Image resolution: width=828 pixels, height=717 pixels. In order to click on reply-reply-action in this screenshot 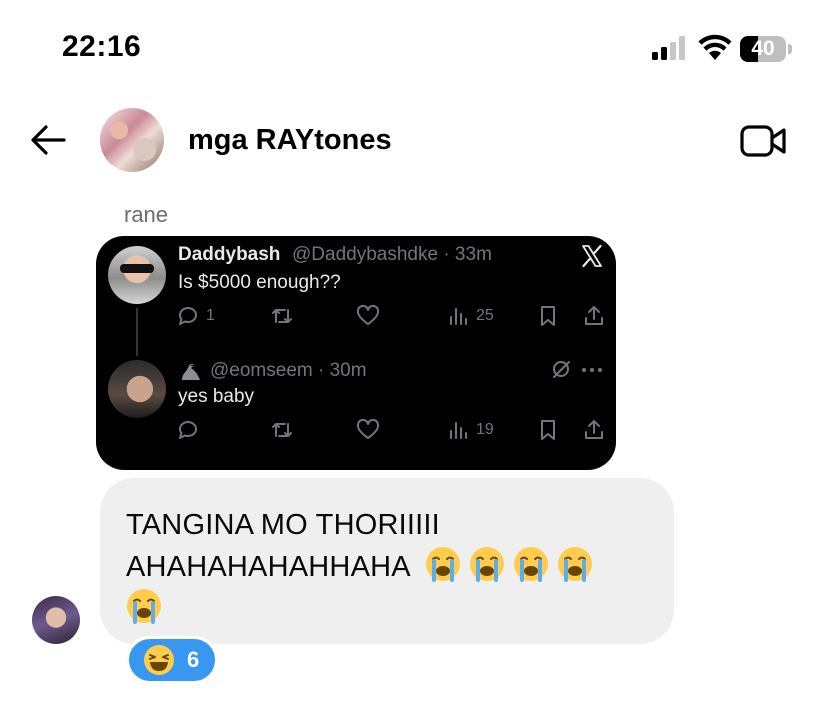, I will do `click(188, 430)`.